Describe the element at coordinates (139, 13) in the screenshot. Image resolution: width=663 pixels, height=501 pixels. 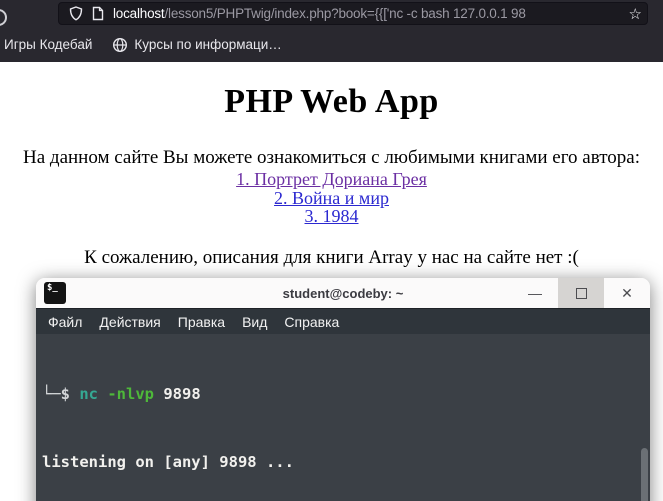
I see `url-host: localhost` at that location.